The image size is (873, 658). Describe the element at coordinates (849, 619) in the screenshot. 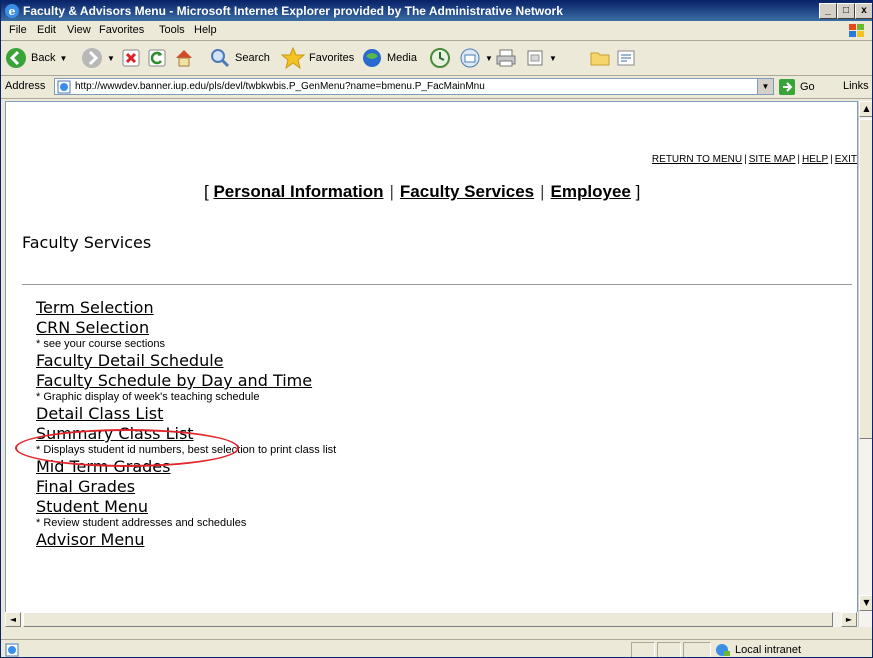

I see `scroll-right-icon: ►` at that location.